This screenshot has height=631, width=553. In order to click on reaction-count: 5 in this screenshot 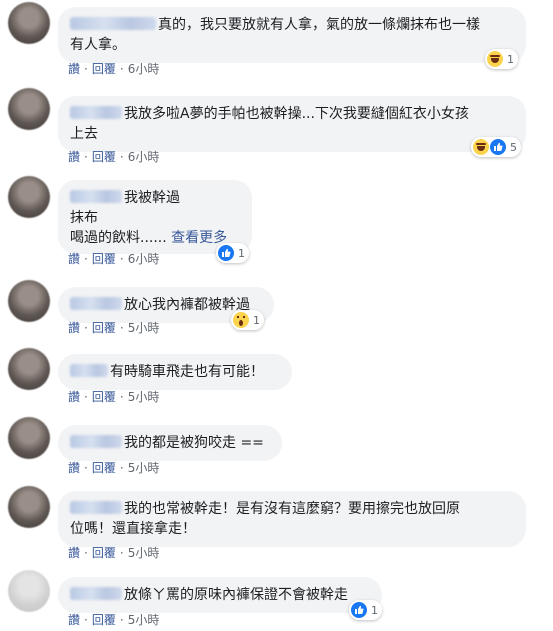, I will do `click(513, 147)`.